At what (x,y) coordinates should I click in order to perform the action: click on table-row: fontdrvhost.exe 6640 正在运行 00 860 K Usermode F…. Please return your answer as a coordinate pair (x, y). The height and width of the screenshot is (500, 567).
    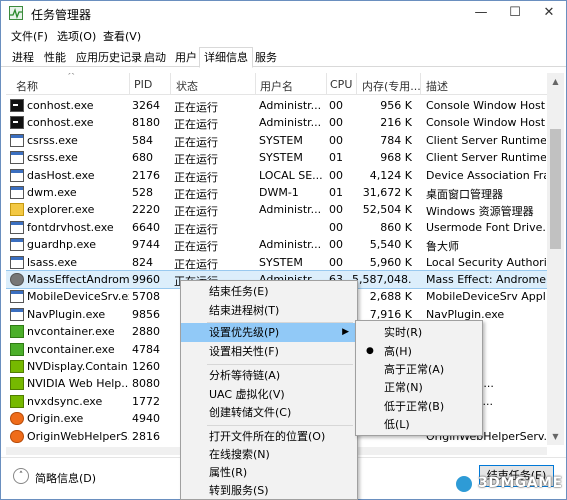
    Looking at the image, I should click on (276, 227).